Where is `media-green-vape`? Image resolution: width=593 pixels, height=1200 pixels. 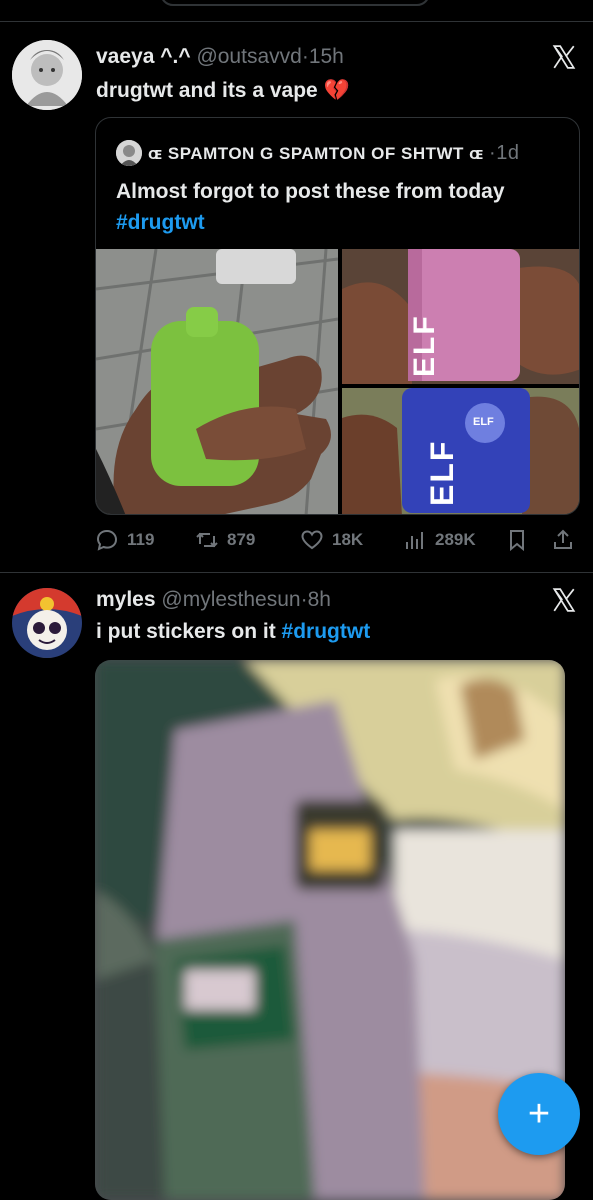 media-green-vape is located at coordinates (217, 381).